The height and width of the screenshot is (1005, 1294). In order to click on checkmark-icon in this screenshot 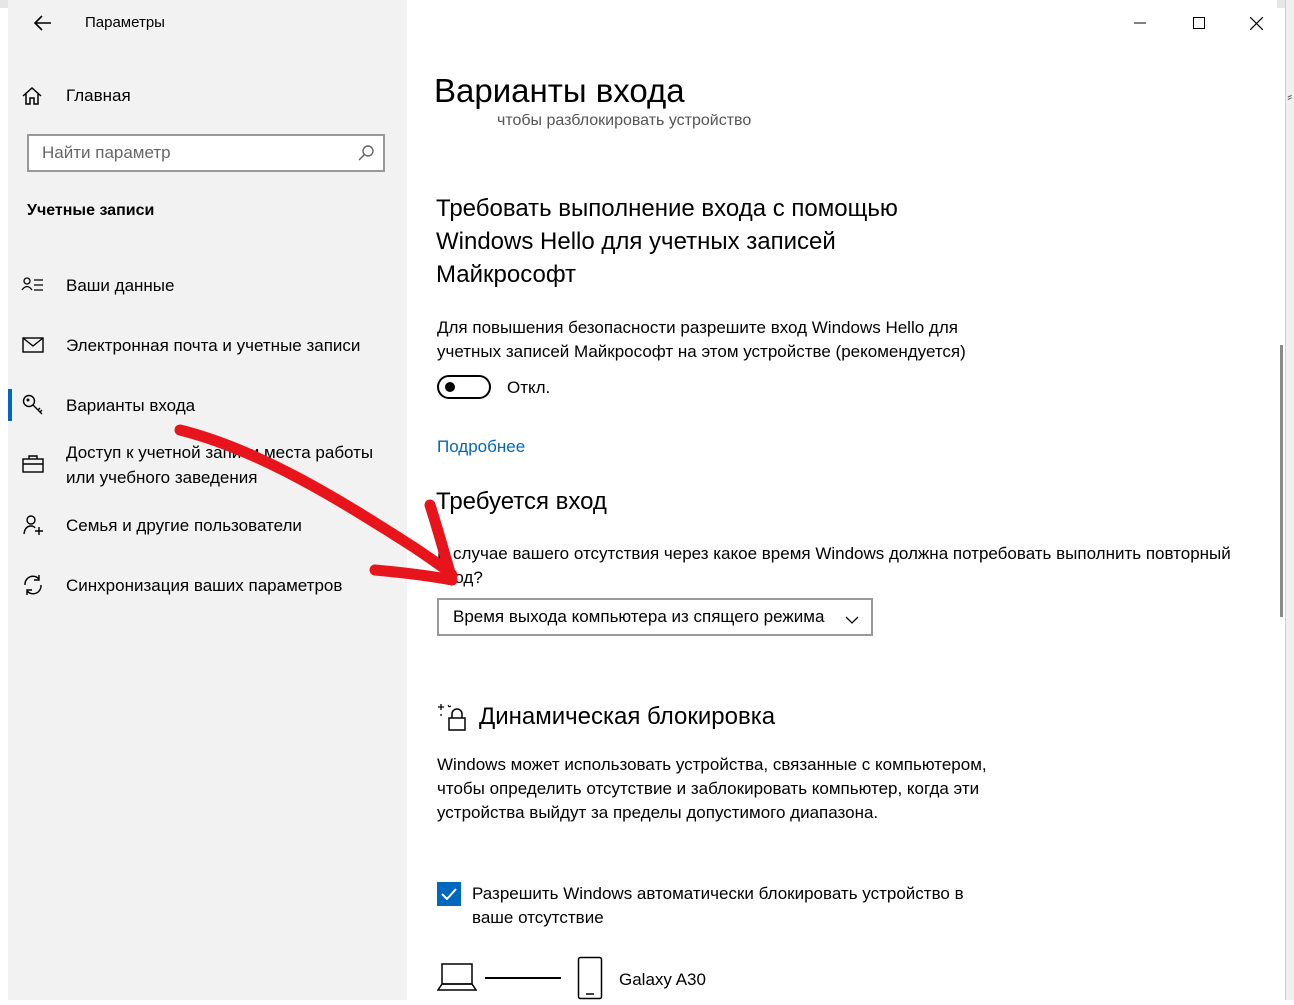, I will do `click(449, 894)`.